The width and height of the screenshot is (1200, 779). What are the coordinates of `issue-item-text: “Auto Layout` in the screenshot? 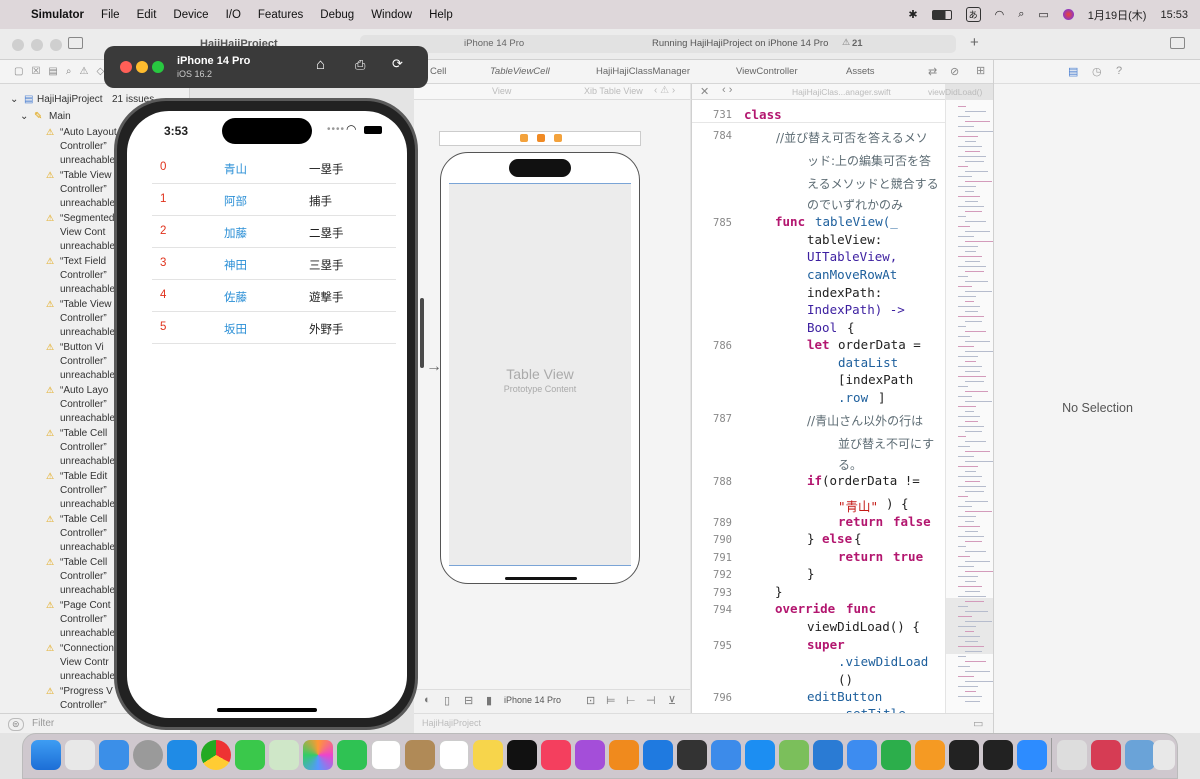 It's located at (88, 132).